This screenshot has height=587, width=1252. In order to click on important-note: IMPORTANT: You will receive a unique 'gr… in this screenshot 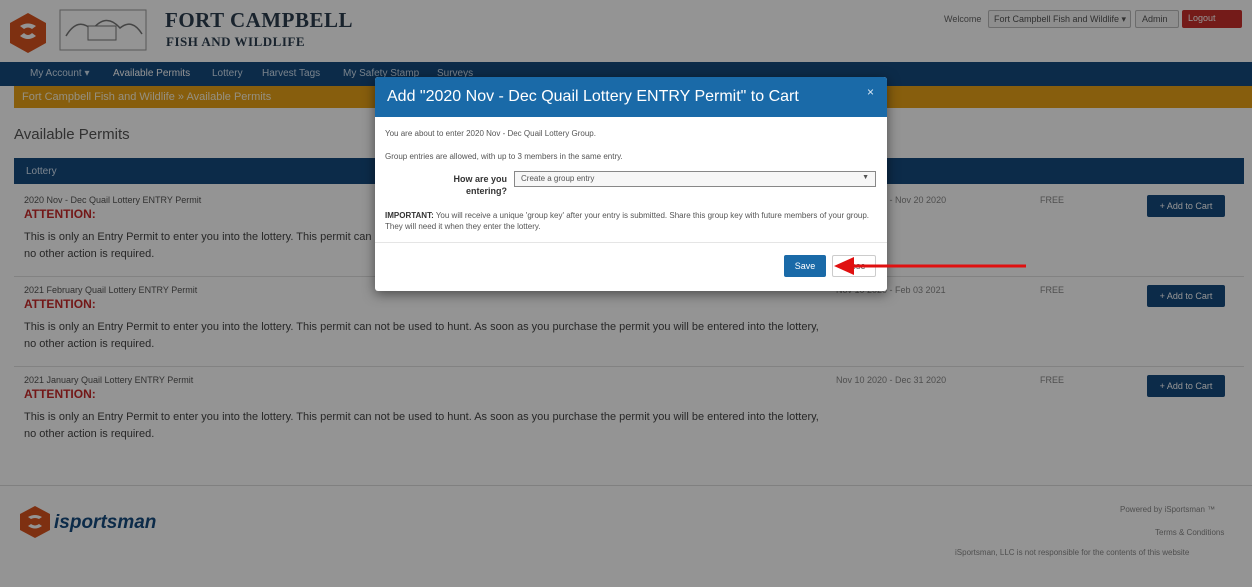, I will do `click(632, 221)`.